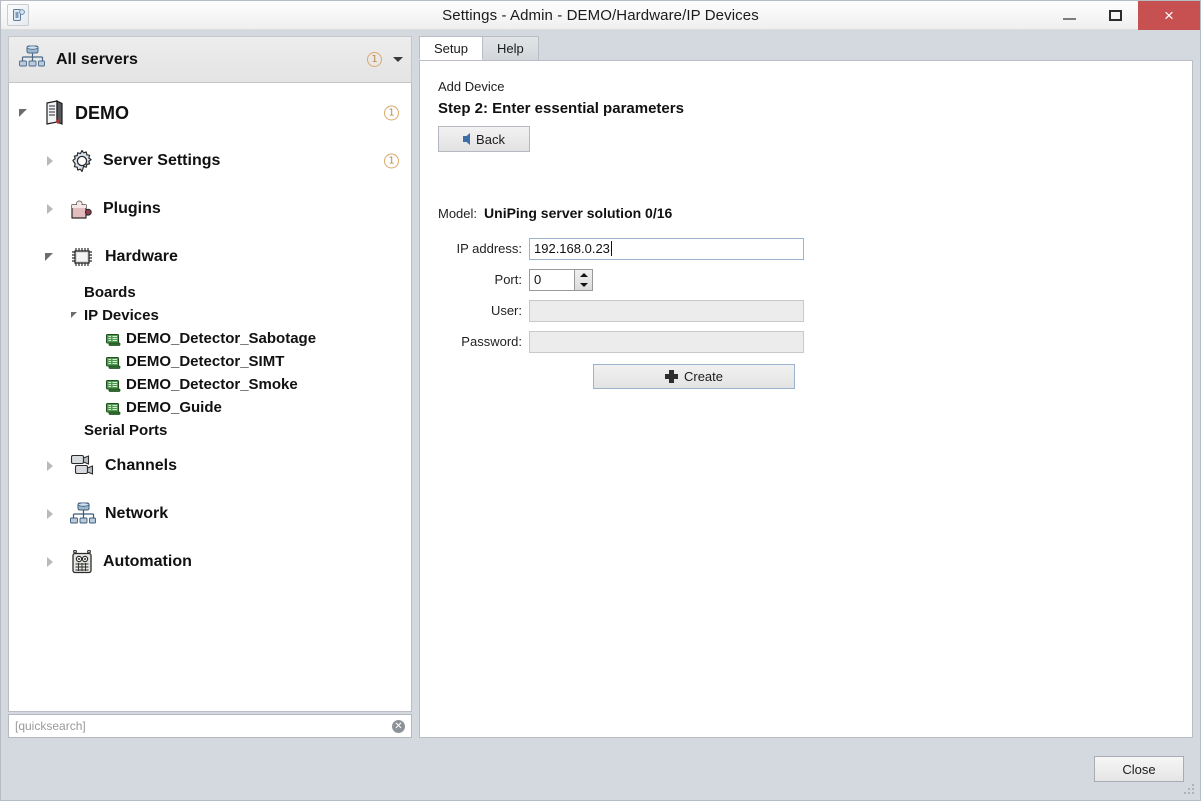 This screenshot has width=1201, height=801. I want to click on chip-icon, so click(83, 257).